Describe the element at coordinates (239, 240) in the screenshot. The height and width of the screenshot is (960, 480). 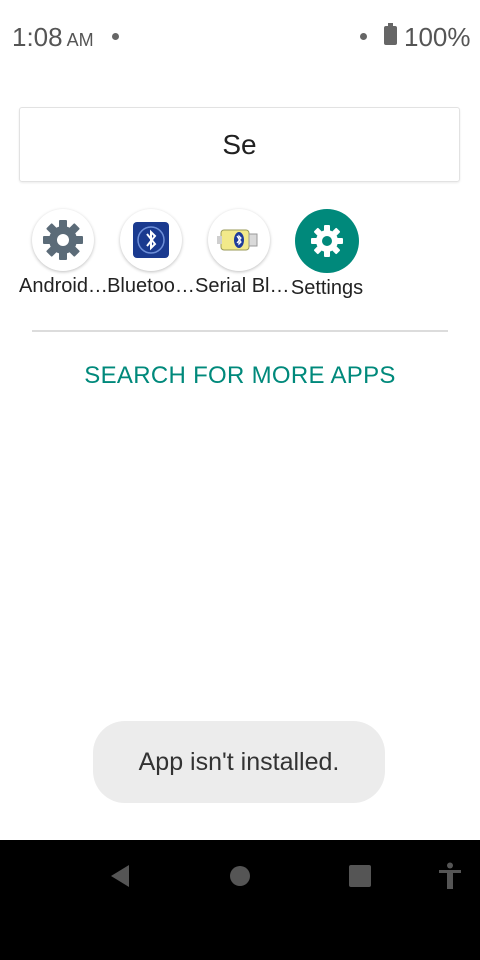
I see `serial-bluetooth-icon` at that location.